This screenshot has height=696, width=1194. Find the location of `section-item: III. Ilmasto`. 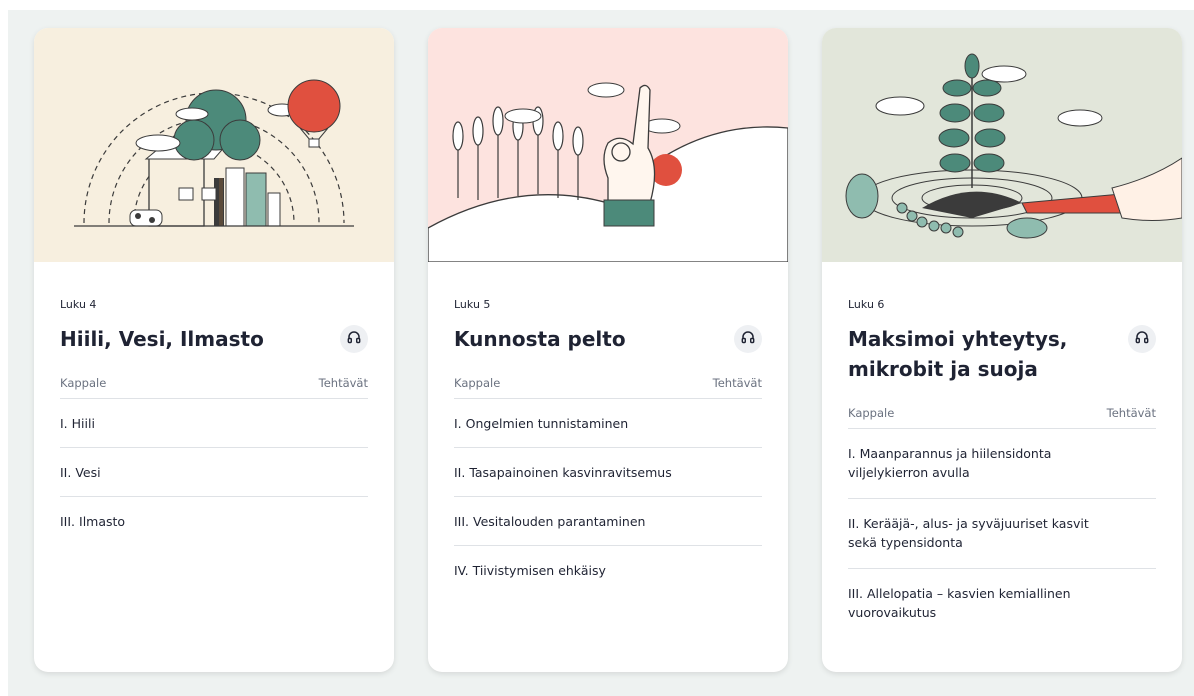

section-item: III. Ilmasto is located at coordinates (214, 521).